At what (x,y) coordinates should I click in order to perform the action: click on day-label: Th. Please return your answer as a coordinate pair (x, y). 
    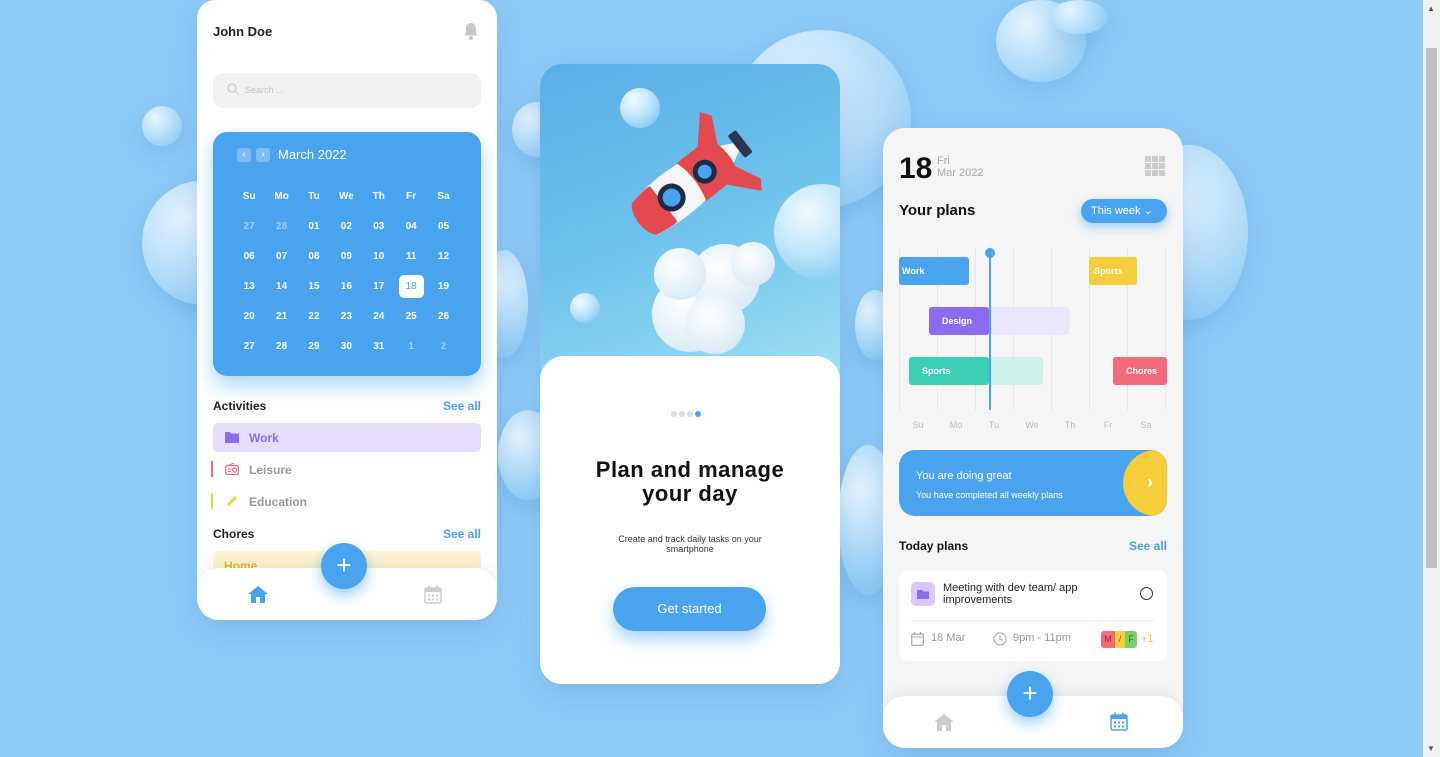
    Looking at the image, I should click on (1070, 425).